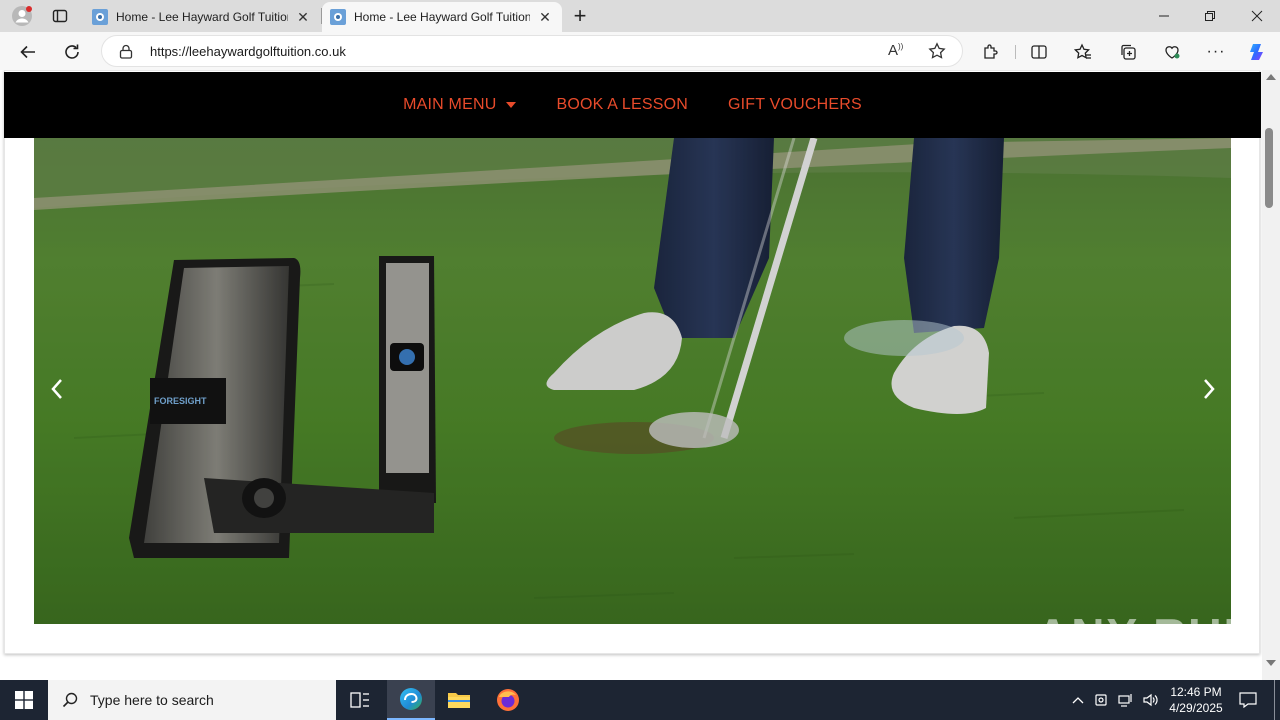 This screenshot has height=720, width=1280. Describe the element at coordinates (795, 105) in the screenshot. I see `nav-gift-vouchers: GIFT VOUCHERS` at that location.